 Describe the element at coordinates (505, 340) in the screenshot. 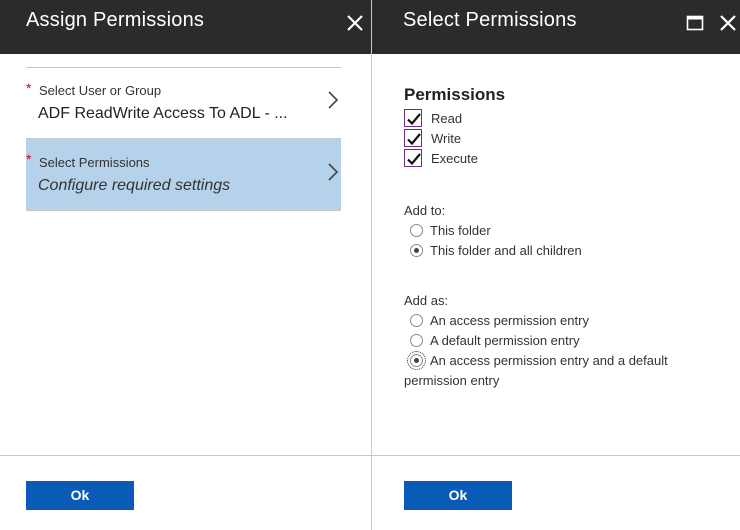

I see `radio-label: A default permission entry` at that location.